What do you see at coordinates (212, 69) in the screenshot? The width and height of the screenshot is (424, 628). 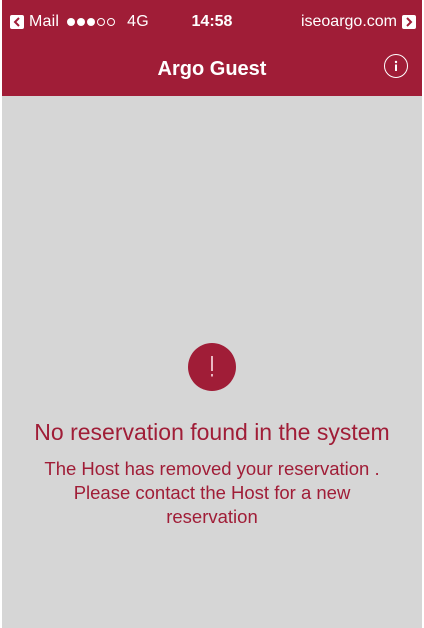 I see `page-title: Argo Guest` at bounding box center [212, 69].